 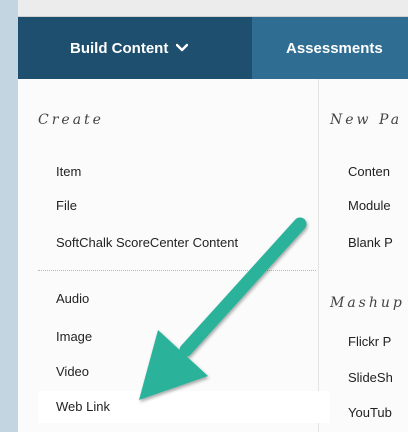 What do you see at coordinates (334, 48) in the screenshot?
I see `assessments-label: Assessments` at bounding box center [334, 48].